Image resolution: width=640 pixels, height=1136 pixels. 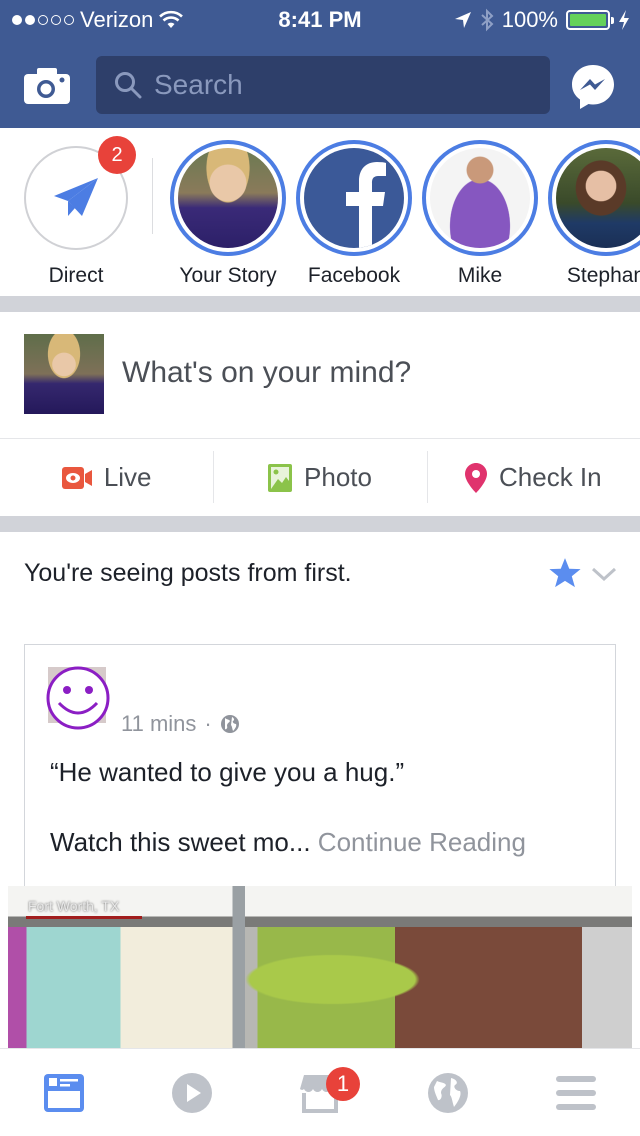 I want to click on tab-news-feed, so click(x=64, y=1092).